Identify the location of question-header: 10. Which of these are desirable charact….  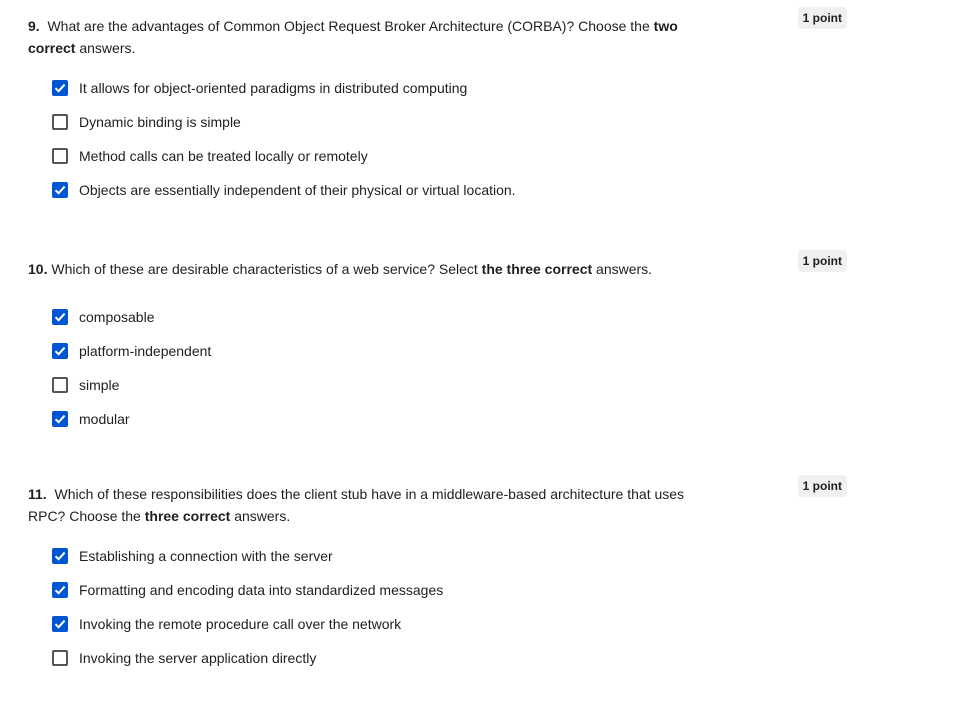
(488, 265).